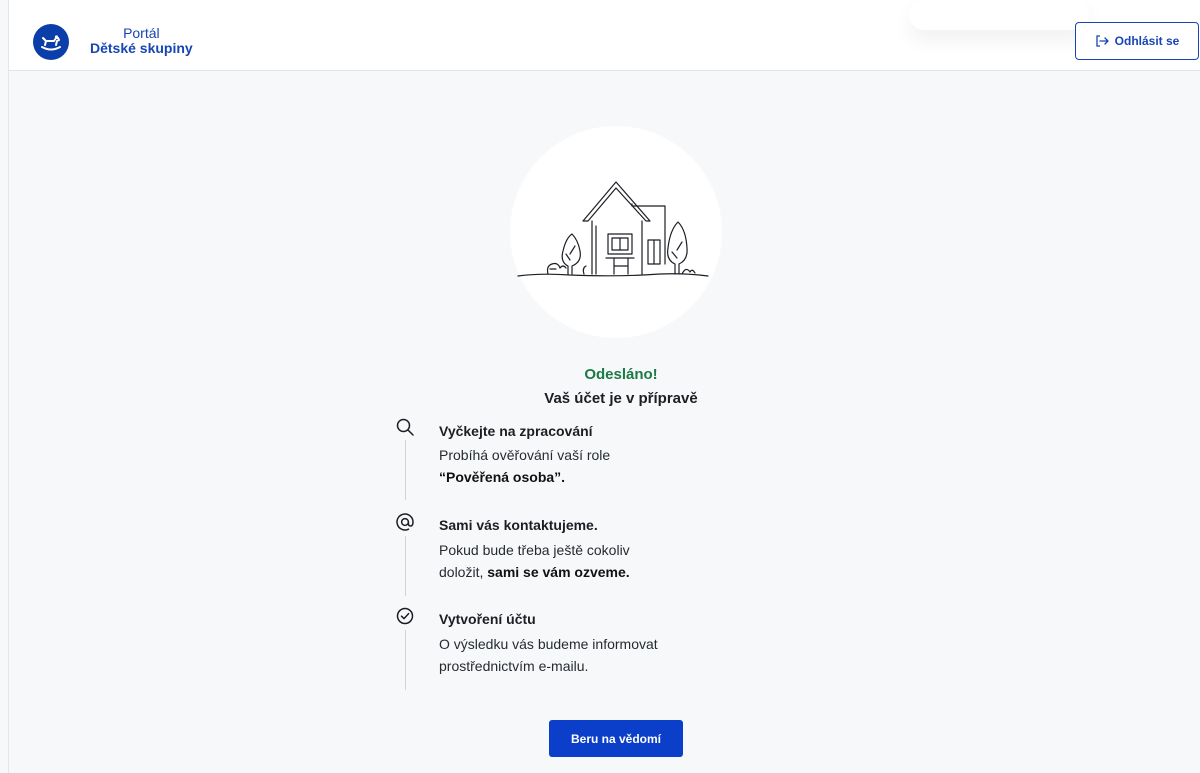  Describe the element at coordinates (534, 550) in the screenshot. I see `step-text-line: Pokud bude třeba ještě cokoliv` at that location.